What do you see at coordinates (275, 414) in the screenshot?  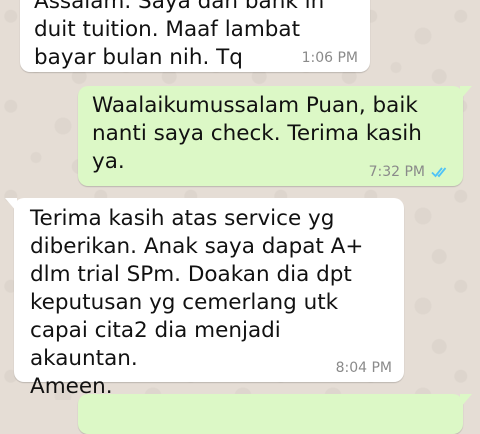 I see `message-bubble-outgoing` at bounding box center [275, 414].